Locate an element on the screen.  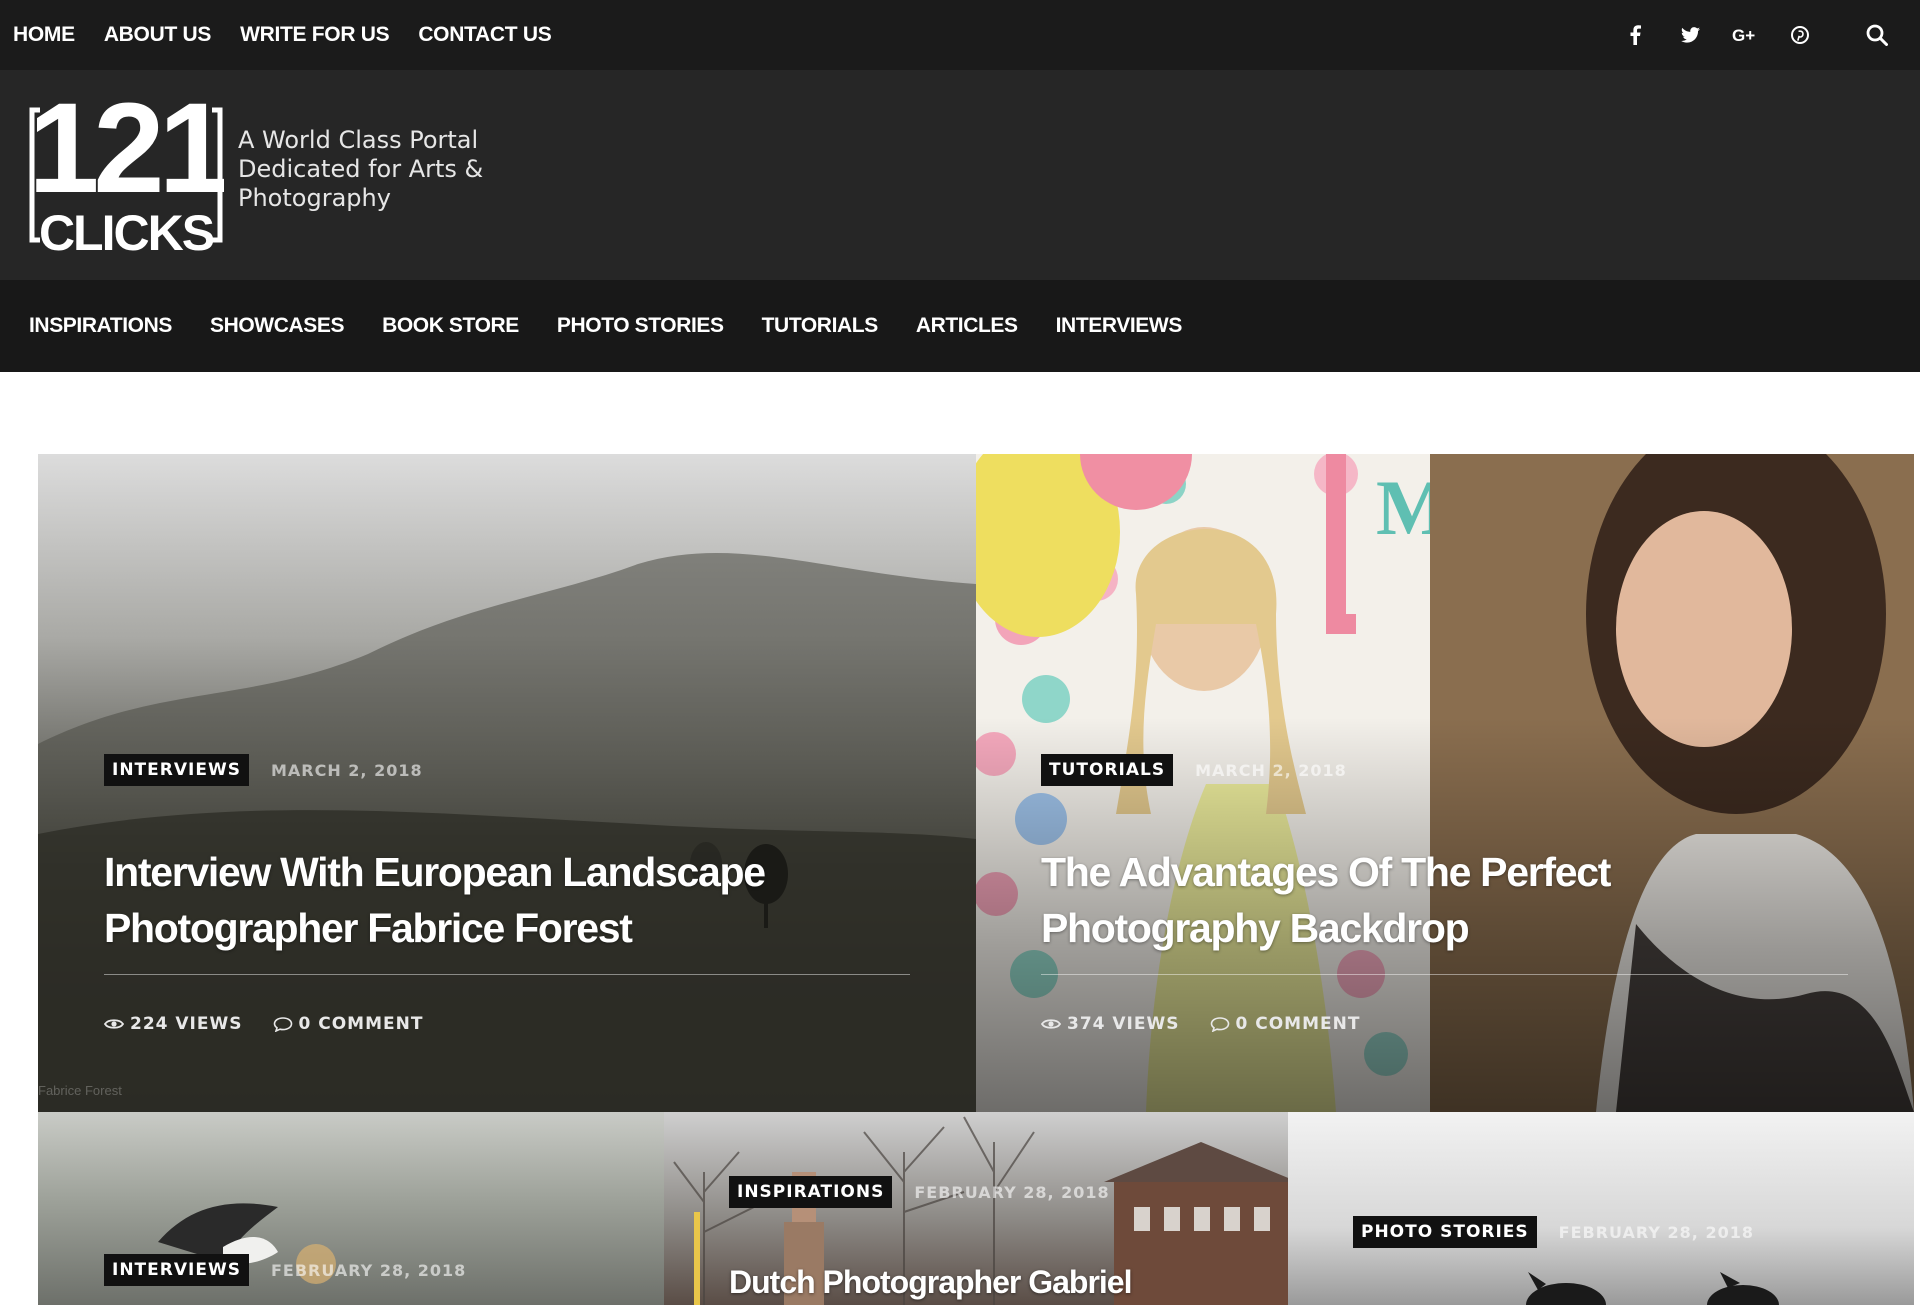
category-badge: TUTORIALS is located at coordinates (1107, 770).